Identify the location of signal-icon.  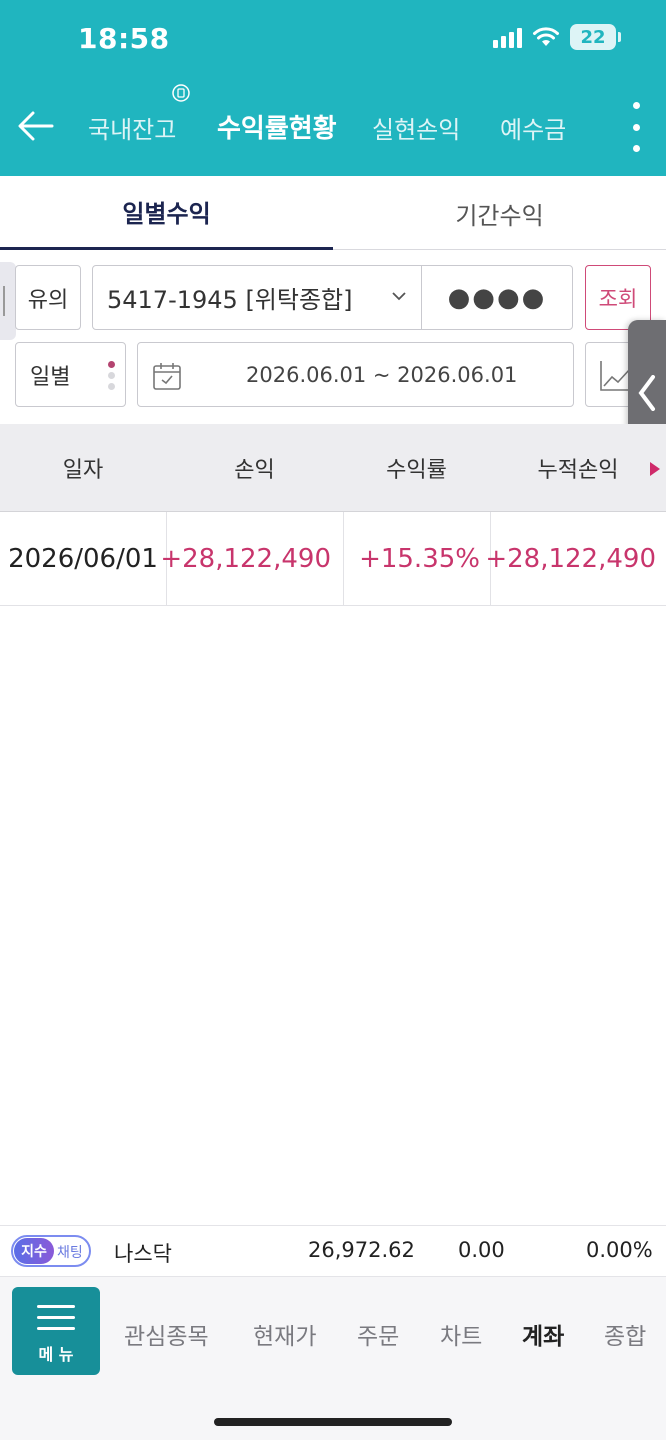
(507, 37).